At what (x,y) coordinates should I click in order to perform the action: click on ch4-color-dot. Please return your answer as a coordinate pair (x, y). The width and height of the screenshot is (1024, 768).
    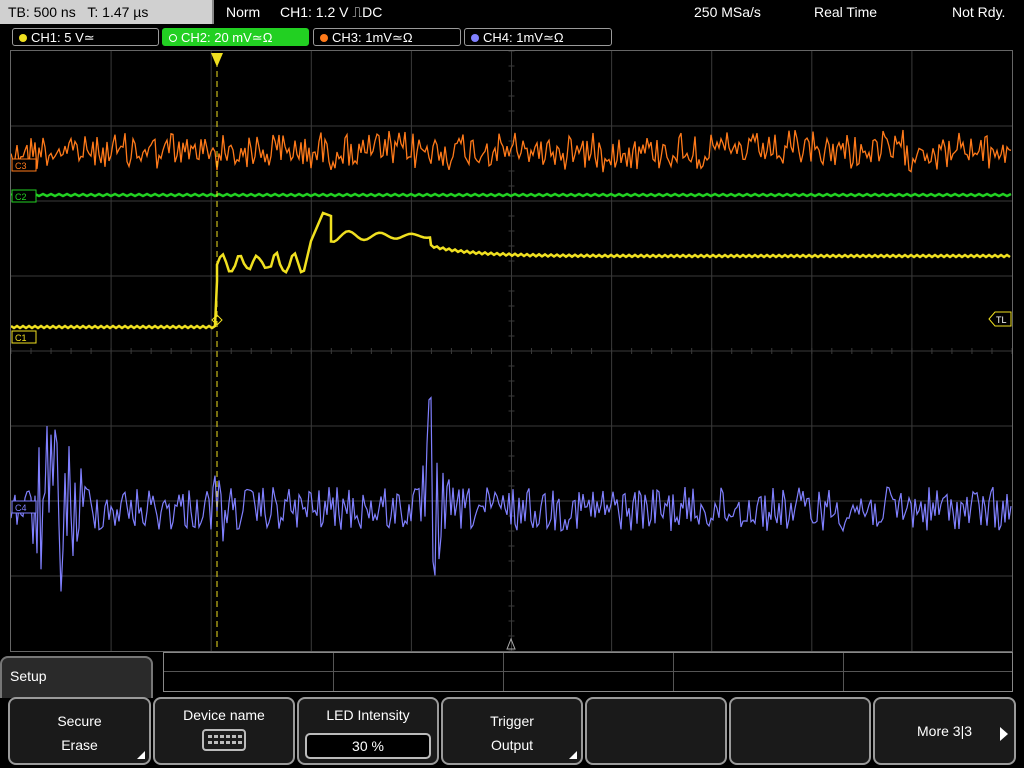
    Looking at the image, I should click on (475, 38).